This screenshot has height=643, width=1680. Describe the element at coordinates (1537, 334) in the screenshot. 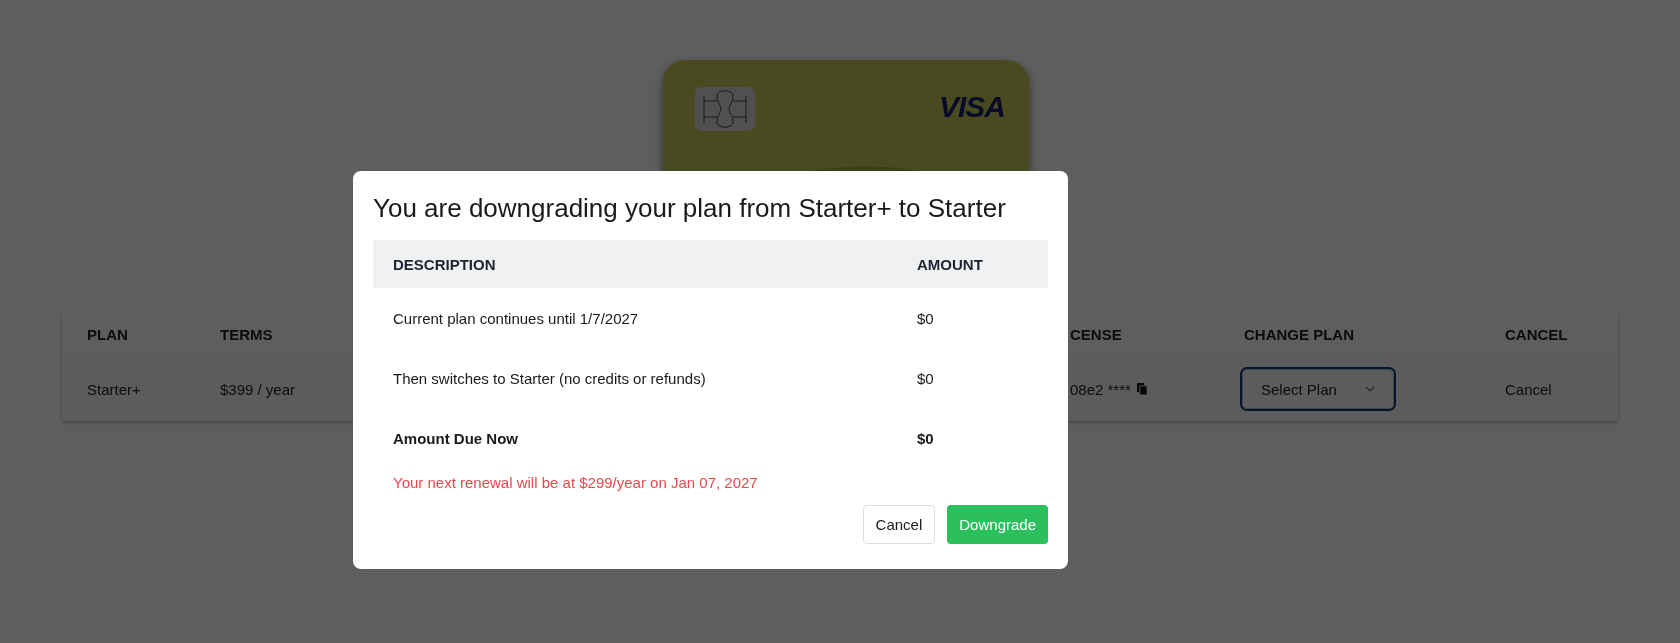

I see `column-header: CANCEL` at that location.